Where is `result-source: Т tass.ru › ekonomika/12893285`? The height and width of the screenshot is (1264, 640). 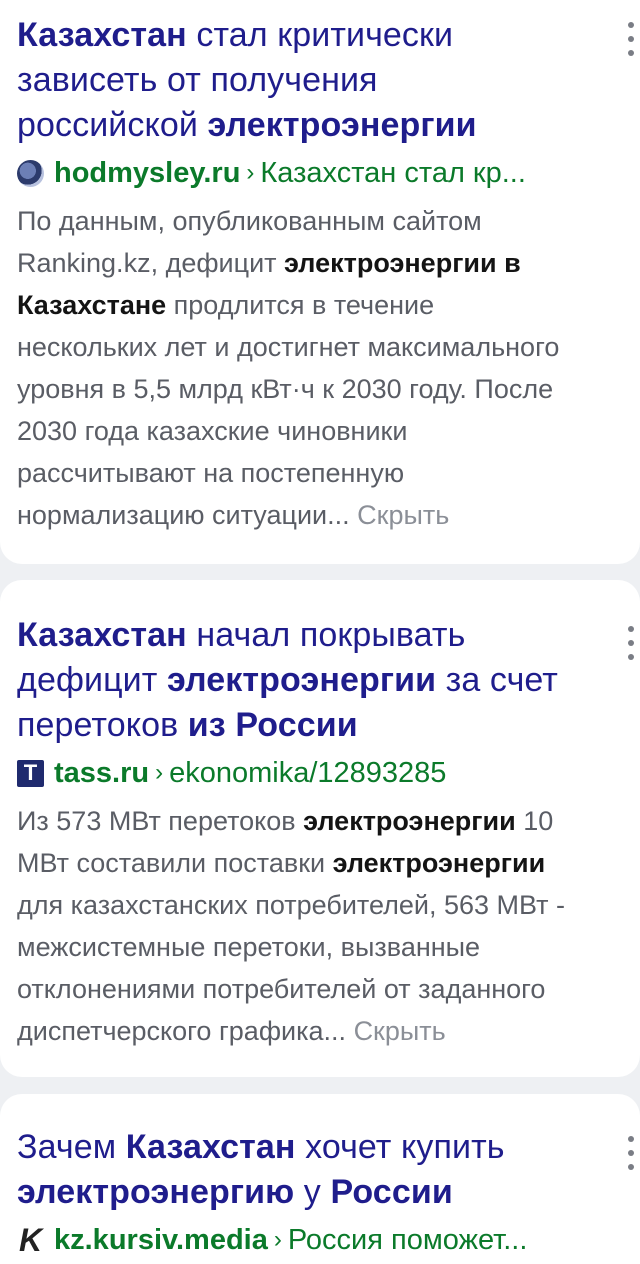 result-source: Т tass.ru › ekonomika/12893285 is located at coordinates (328, 773).